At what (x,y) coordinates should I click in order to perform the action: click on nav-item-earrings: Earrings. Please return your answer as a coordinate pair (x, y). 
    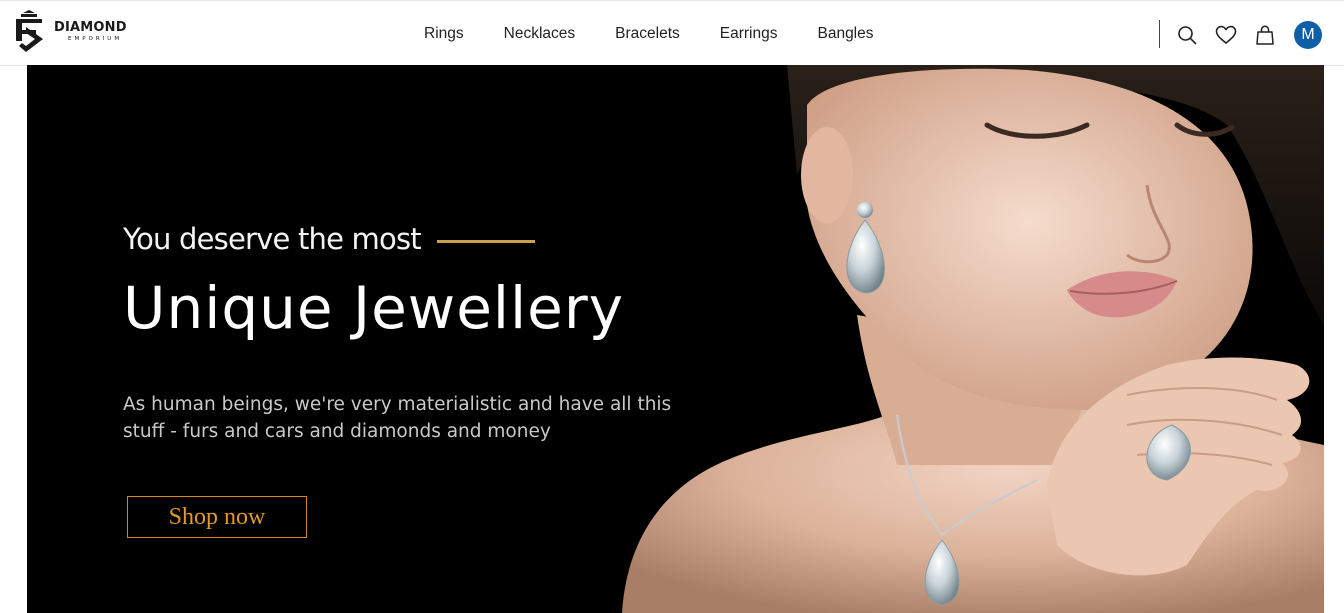
    Looking at the image, I should click on (749, 34).